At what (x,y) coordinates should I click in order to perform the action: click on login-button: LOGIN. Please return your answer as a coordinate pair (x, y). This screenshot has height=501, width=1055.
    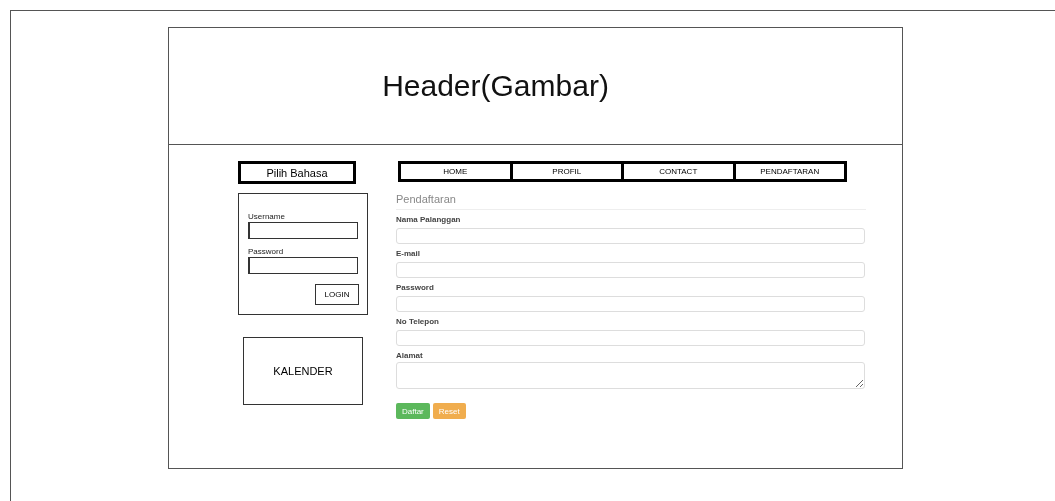
    Looking at the image, I should click on (337, 294).